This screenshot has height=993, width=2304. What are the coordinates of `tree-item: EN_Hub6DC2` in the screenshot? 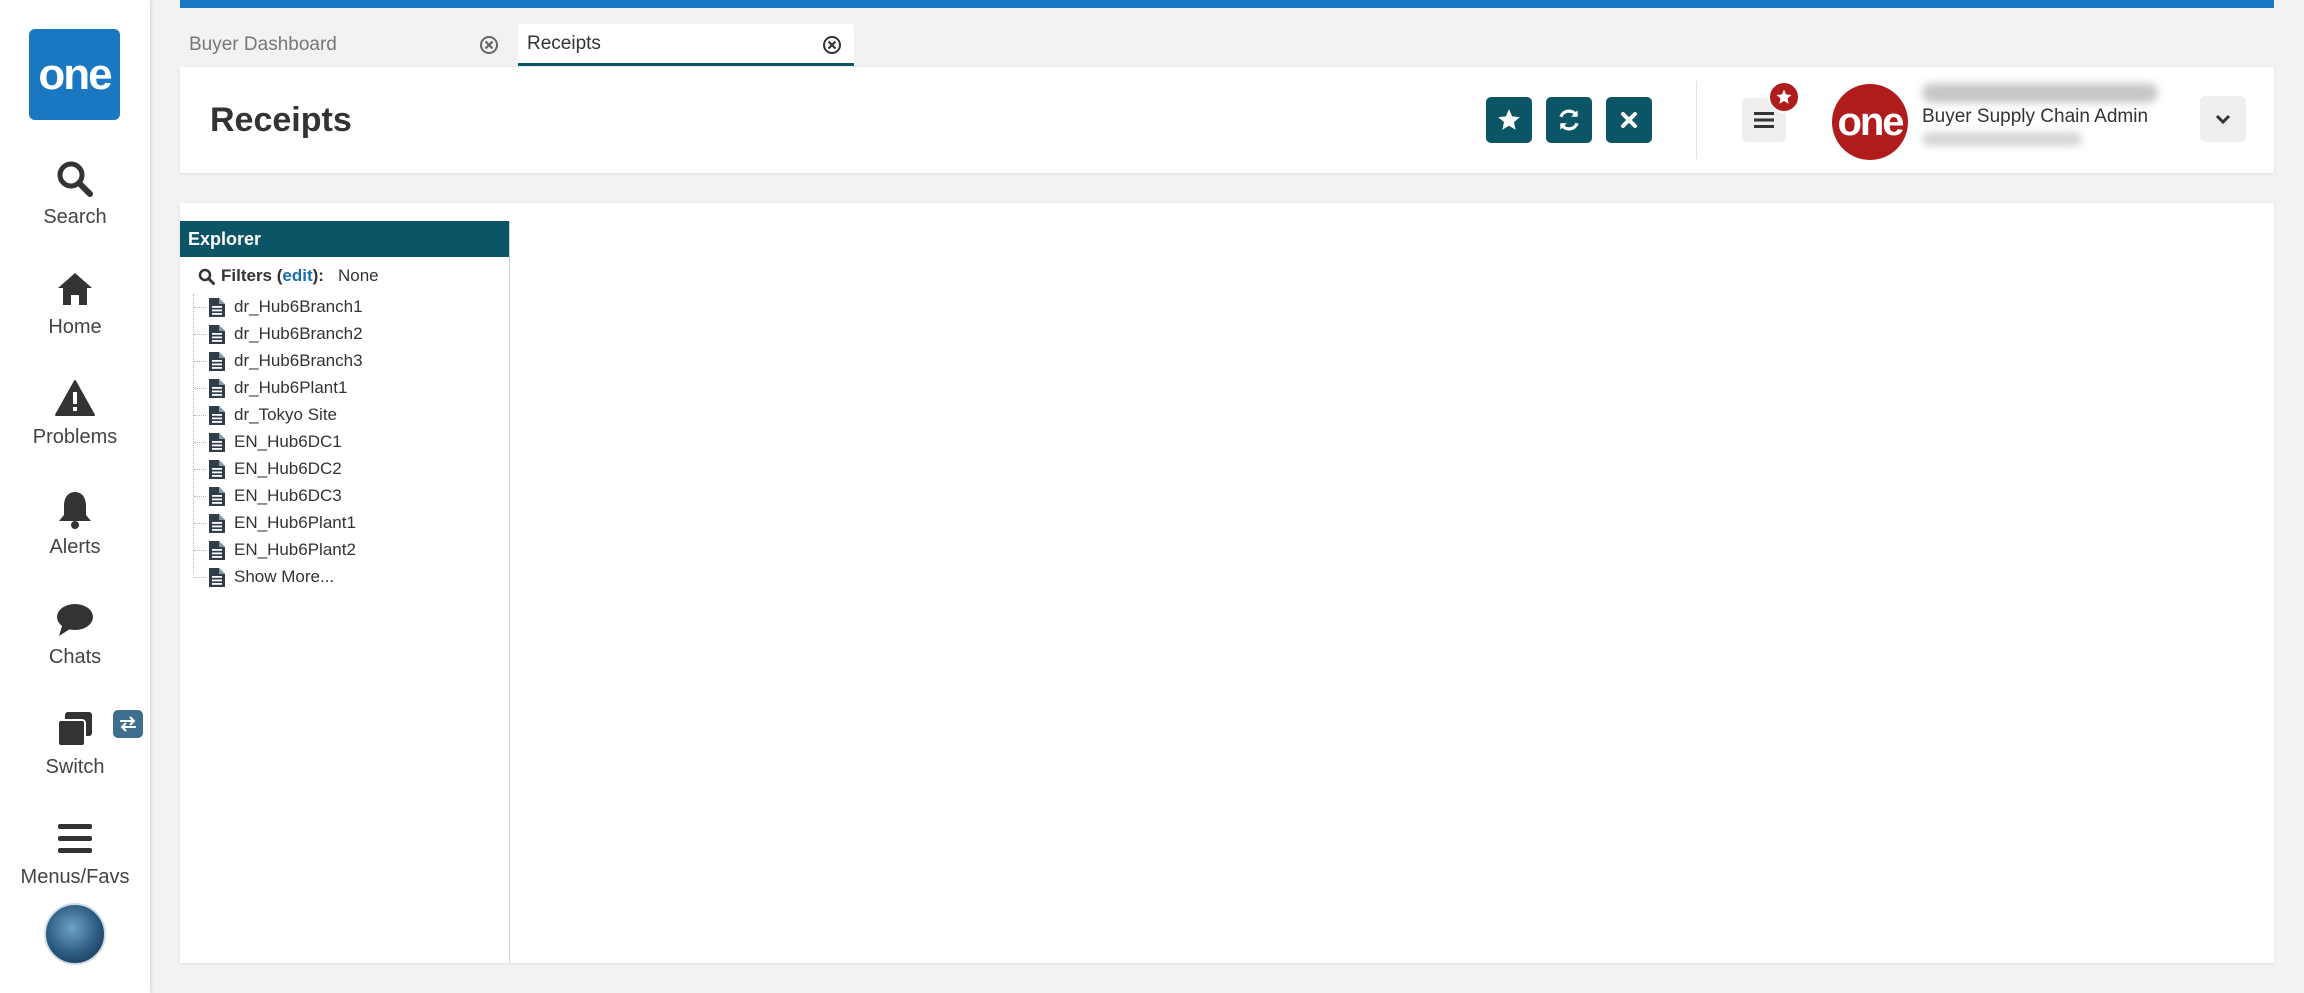 It's located at (268, 469).